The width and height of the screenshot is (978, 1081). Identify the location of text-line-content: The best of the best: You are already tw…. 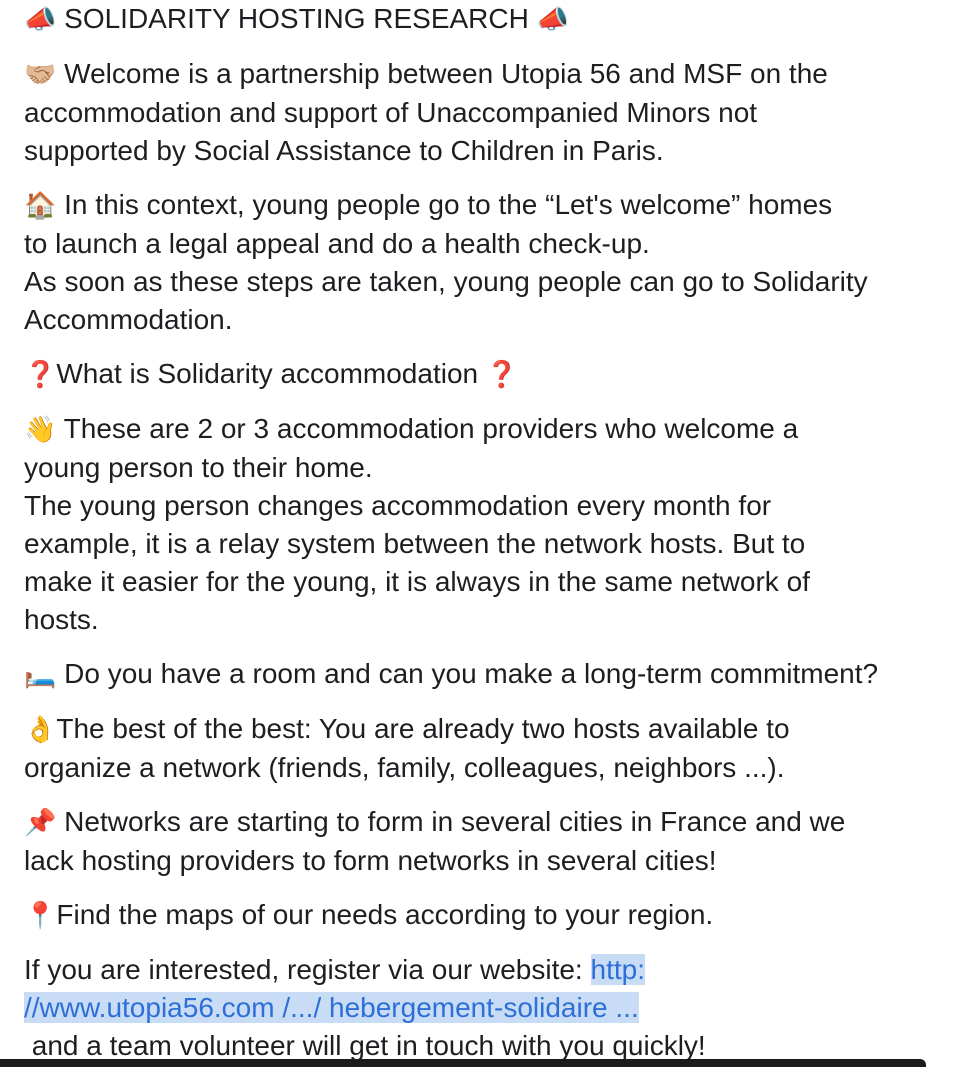
(423, 728).